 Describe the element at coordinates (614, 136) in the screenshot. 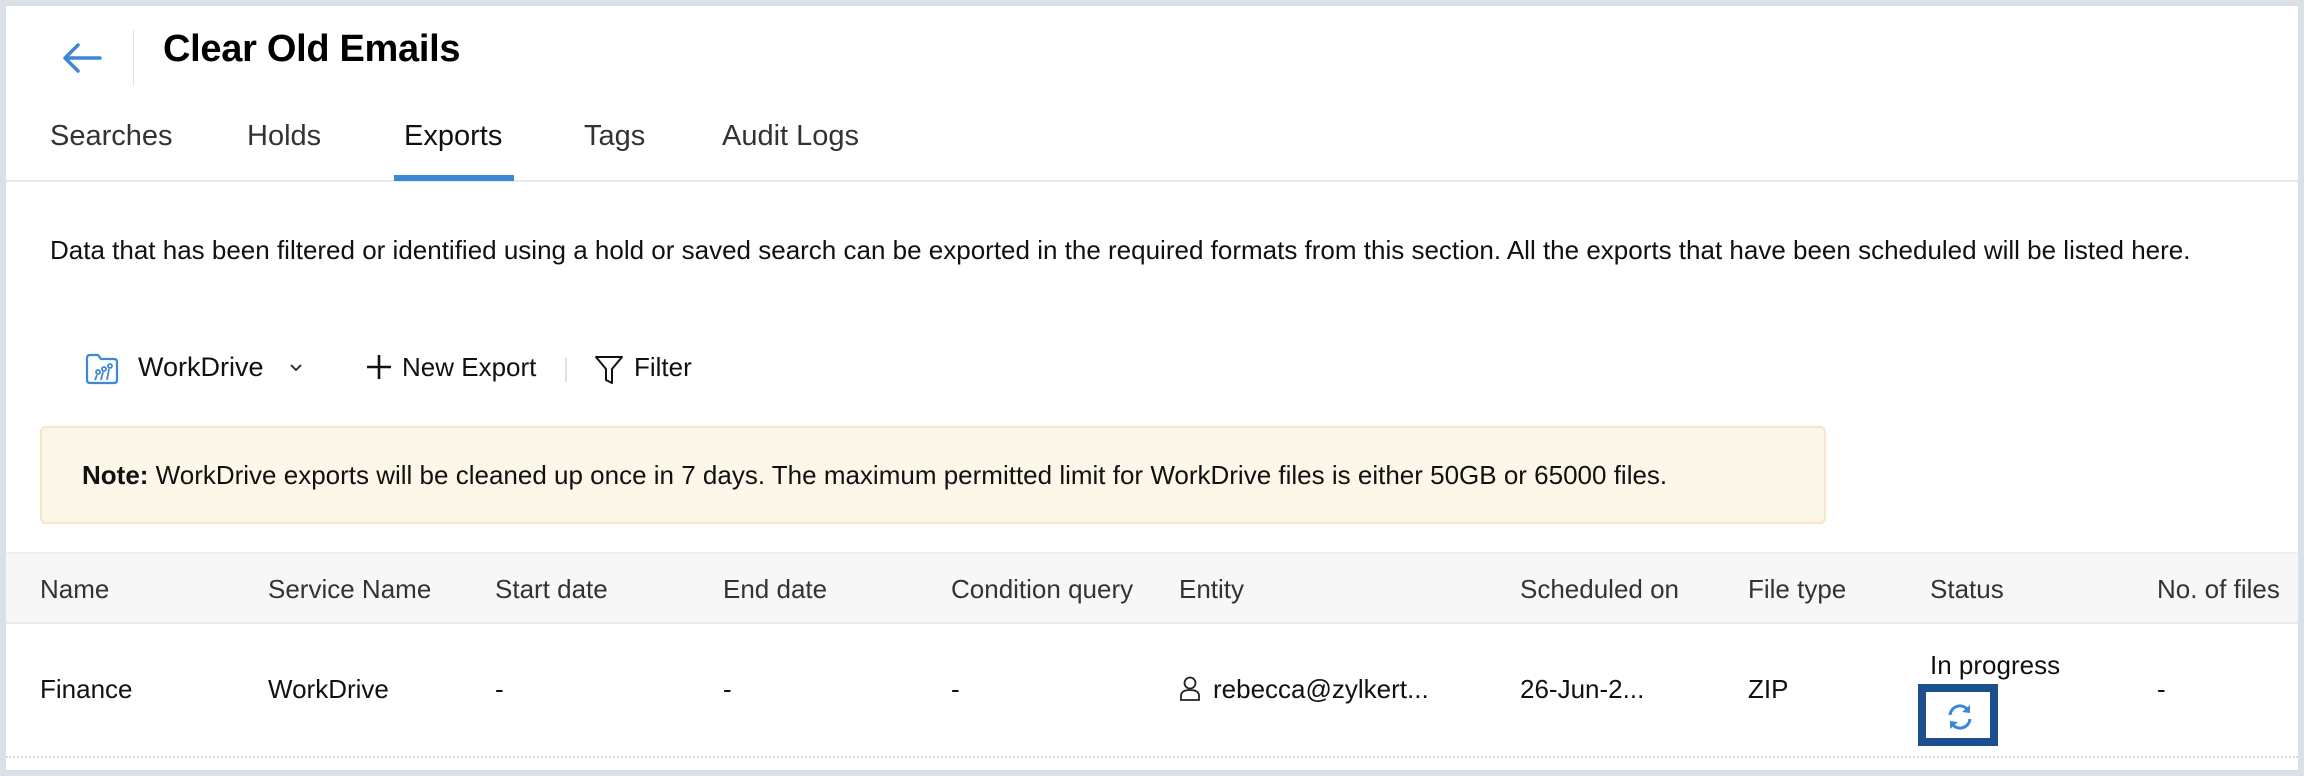

I see `tab-tags: Tags` at that location.